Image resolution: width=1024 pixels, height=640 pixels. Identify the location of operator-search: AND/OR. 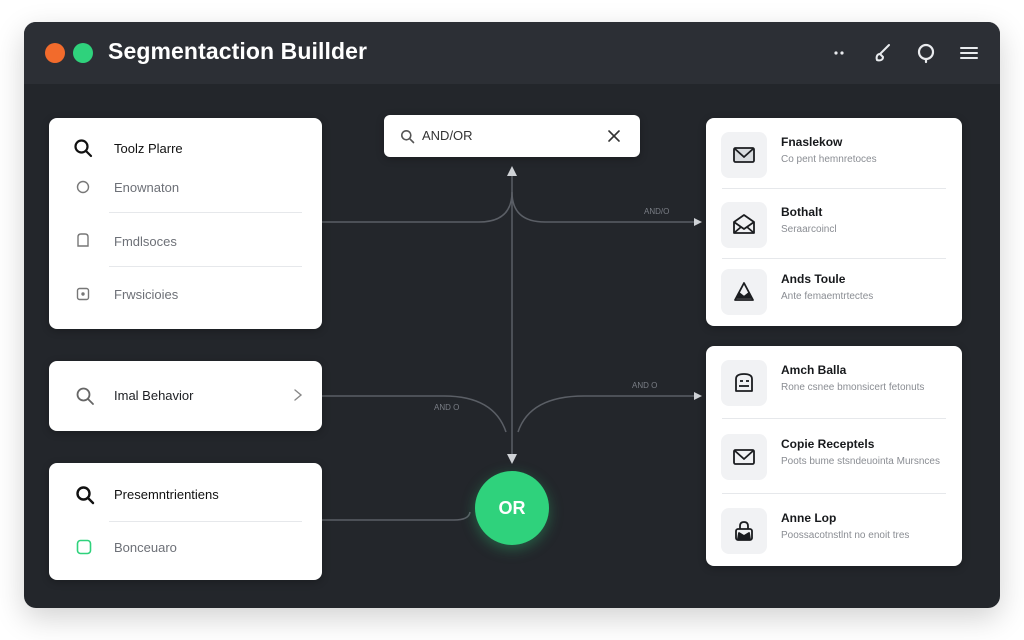
(512, 136).